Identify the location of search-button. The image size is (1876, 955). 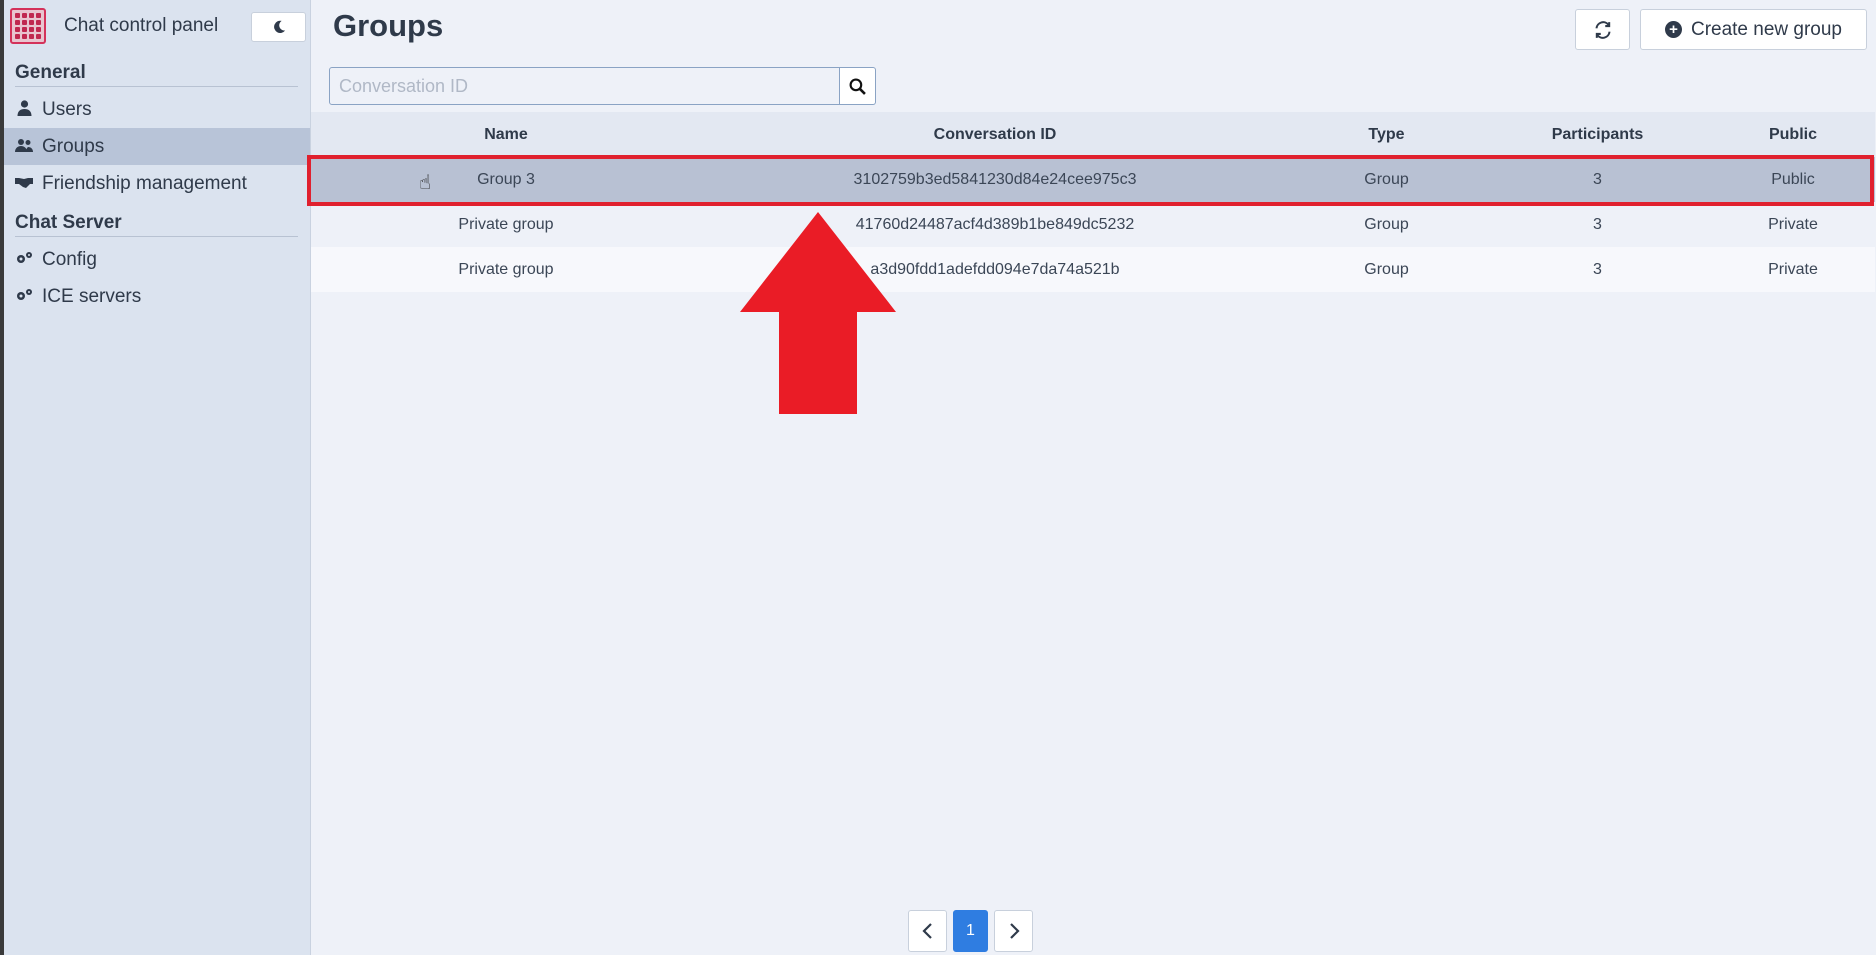
(858, 86).